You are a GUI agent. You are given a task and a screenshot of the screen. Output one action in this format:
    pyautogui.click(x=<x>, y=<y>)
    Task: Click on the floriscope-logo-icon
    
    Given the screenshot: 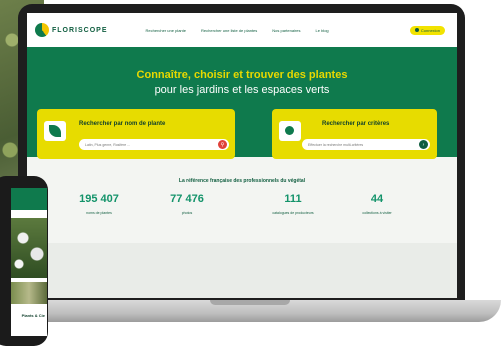 What is the action you would take?
    pyautogui.click(x=42, y=30)
    